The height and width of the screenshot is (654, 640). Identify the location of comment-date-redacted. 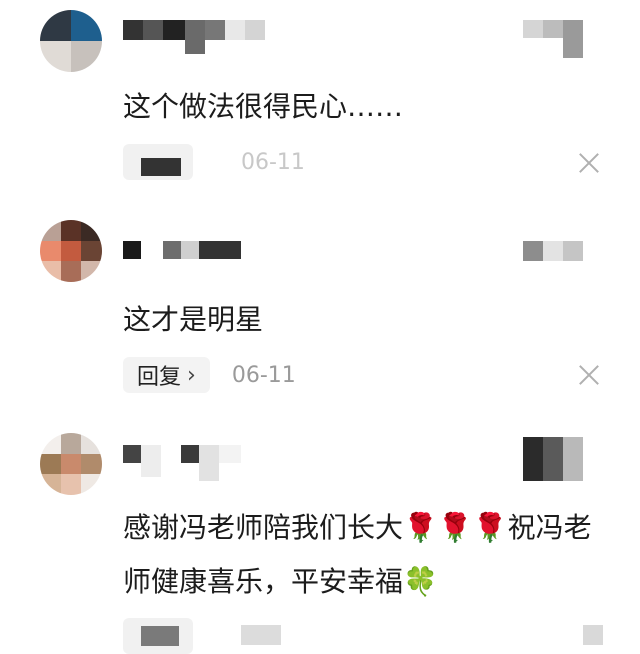
(261, 635).